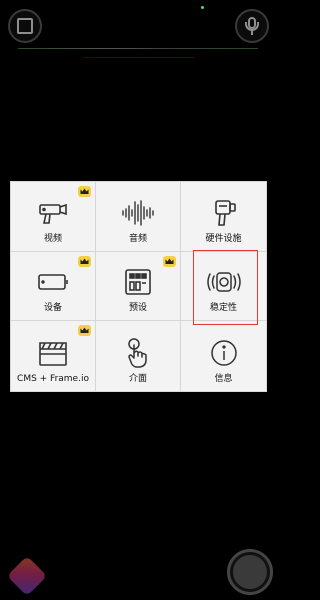  I want to click on menu-item-label: 音频, so click(137, 238).